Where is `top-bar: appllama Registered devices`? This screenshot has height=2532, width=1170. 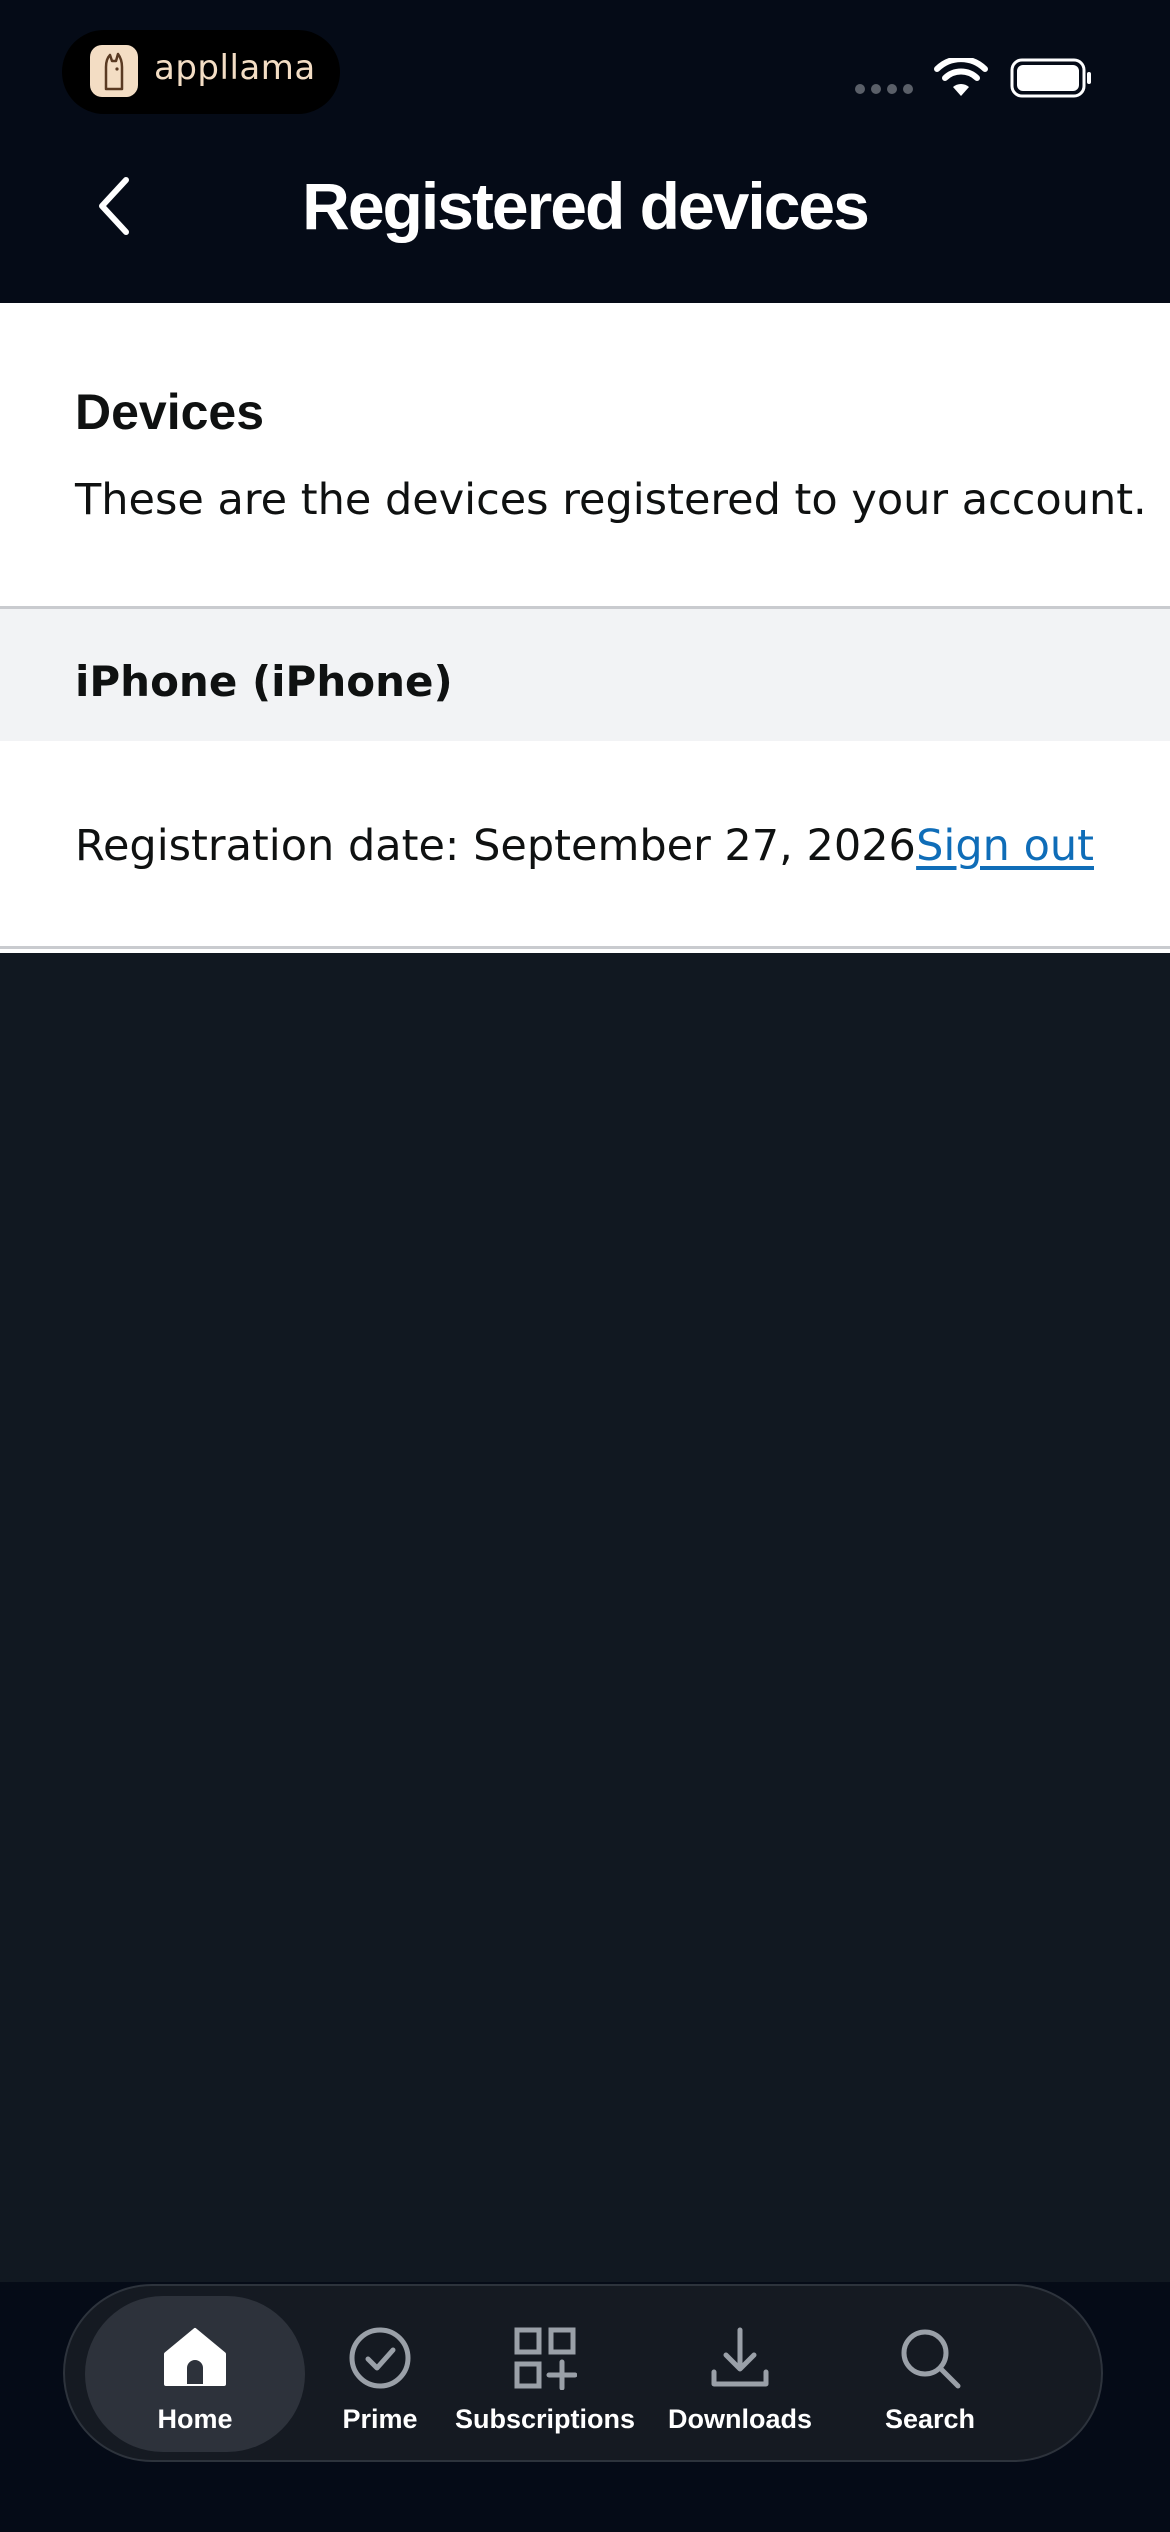 top-bar: appllama Registered devices is located at coordinates (585, 151).